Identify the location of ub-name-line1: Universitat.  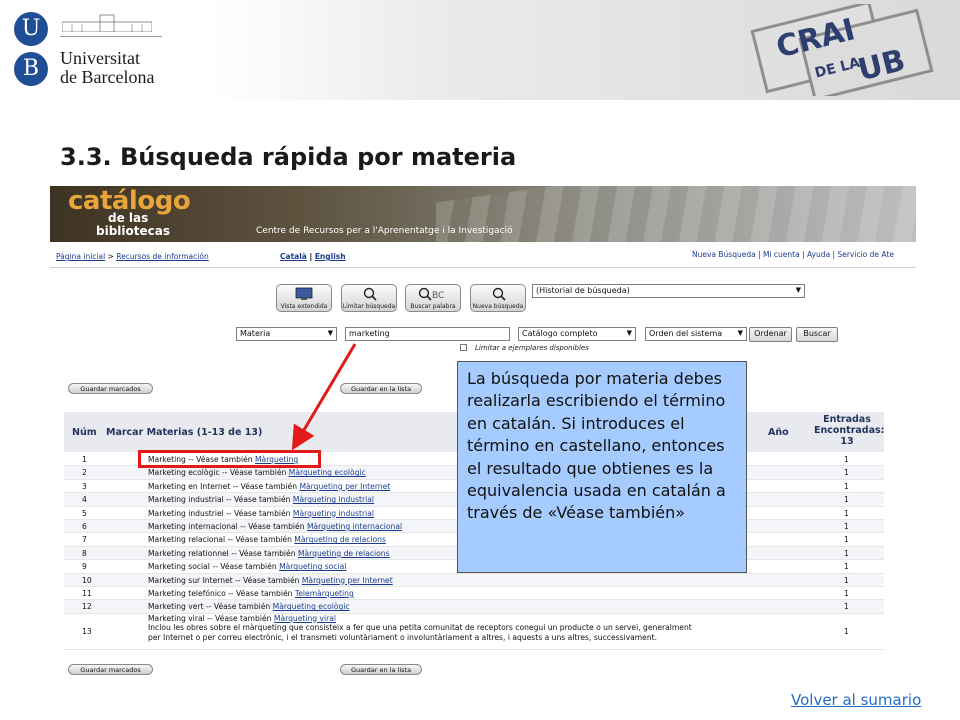
(100, 58).